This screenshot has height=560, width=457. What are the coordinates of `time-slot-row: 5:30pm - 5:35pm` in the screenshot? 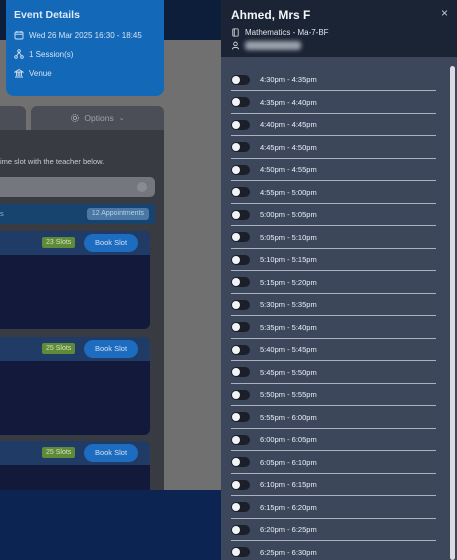 It's located at (333, 305).